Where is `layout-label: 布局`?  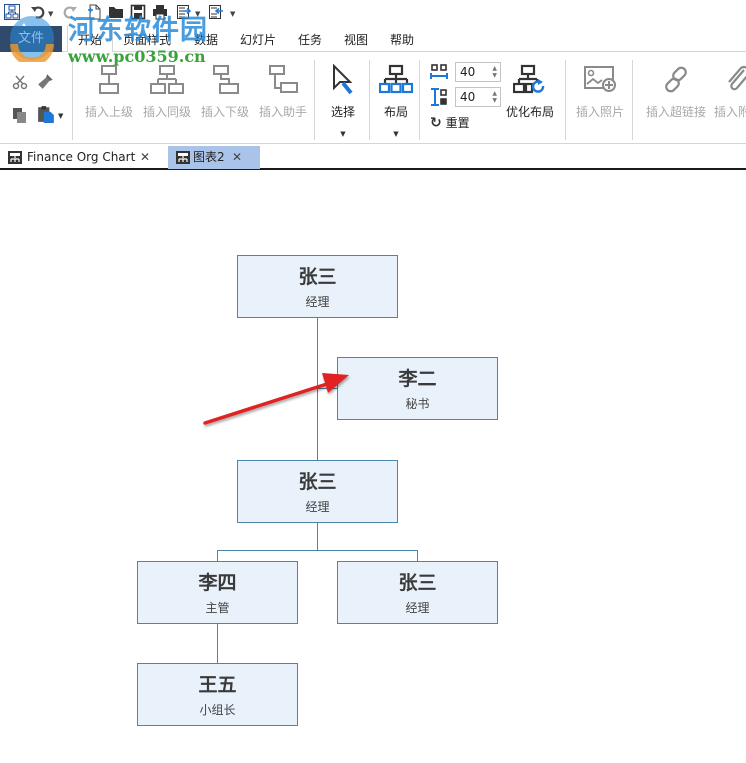 layout-label: 布局 is located at coordinates (395, 112).